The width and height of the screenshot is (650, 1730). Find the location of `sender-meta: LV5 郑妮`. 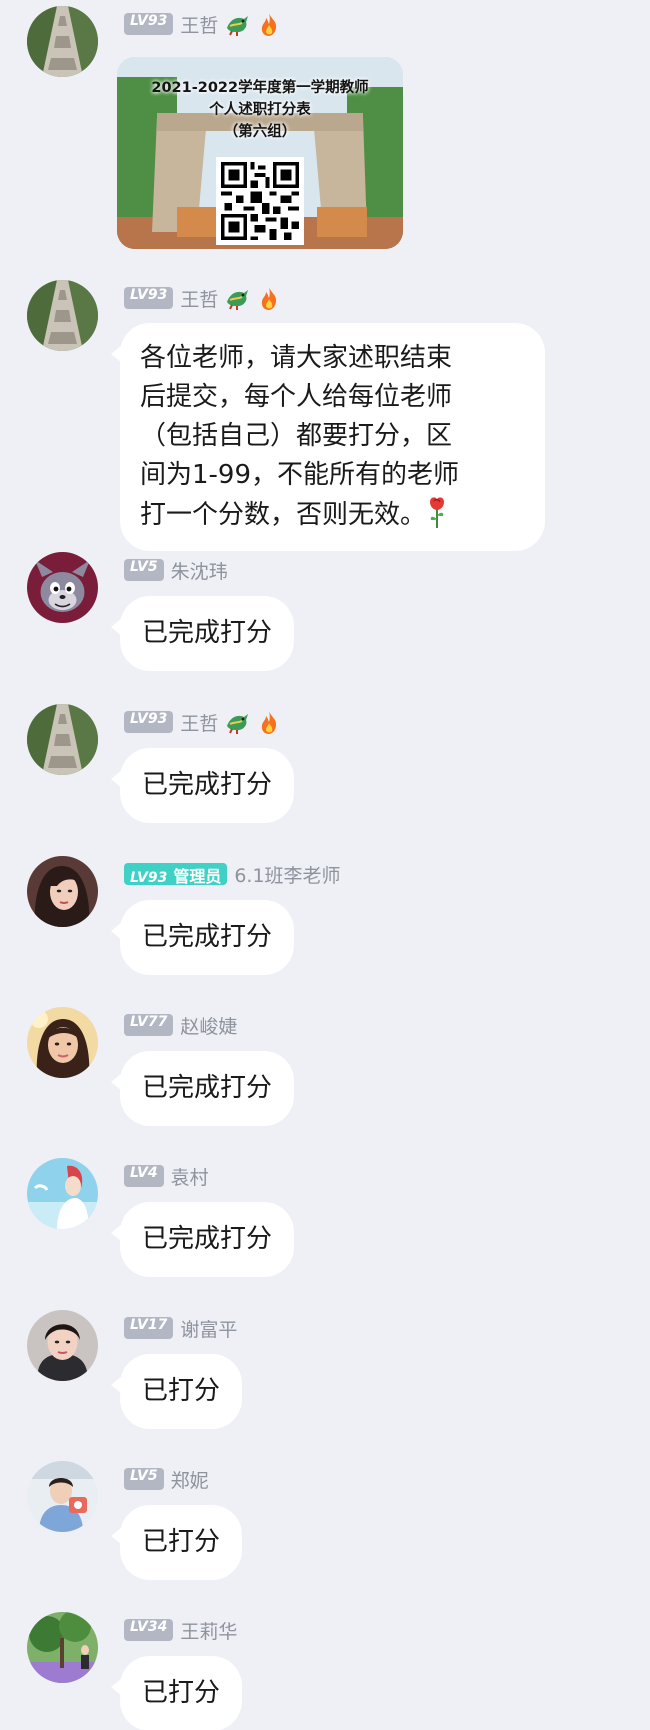

sender-meta: LV5 郑妮 is located at coordinates (166, 1479).